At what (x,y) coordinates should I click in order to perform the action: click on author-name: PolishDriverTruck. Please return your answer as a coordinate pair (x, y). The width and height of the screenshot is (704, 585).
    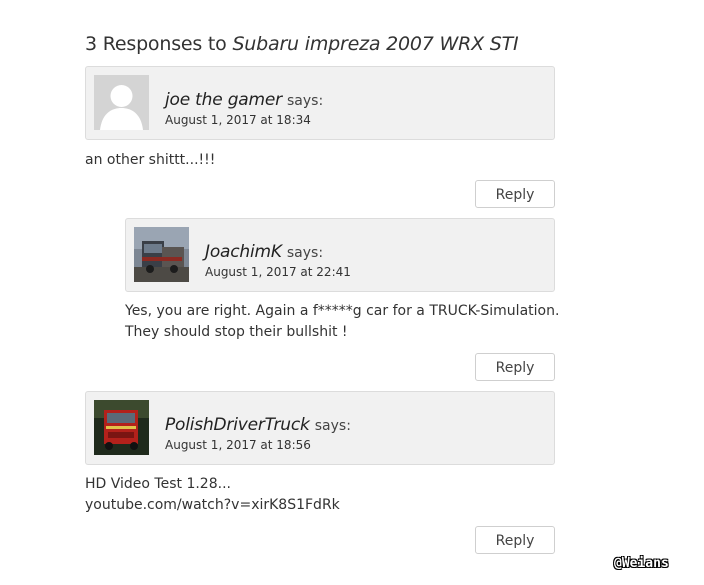
    Looking at the image, I should click on (237, 425).